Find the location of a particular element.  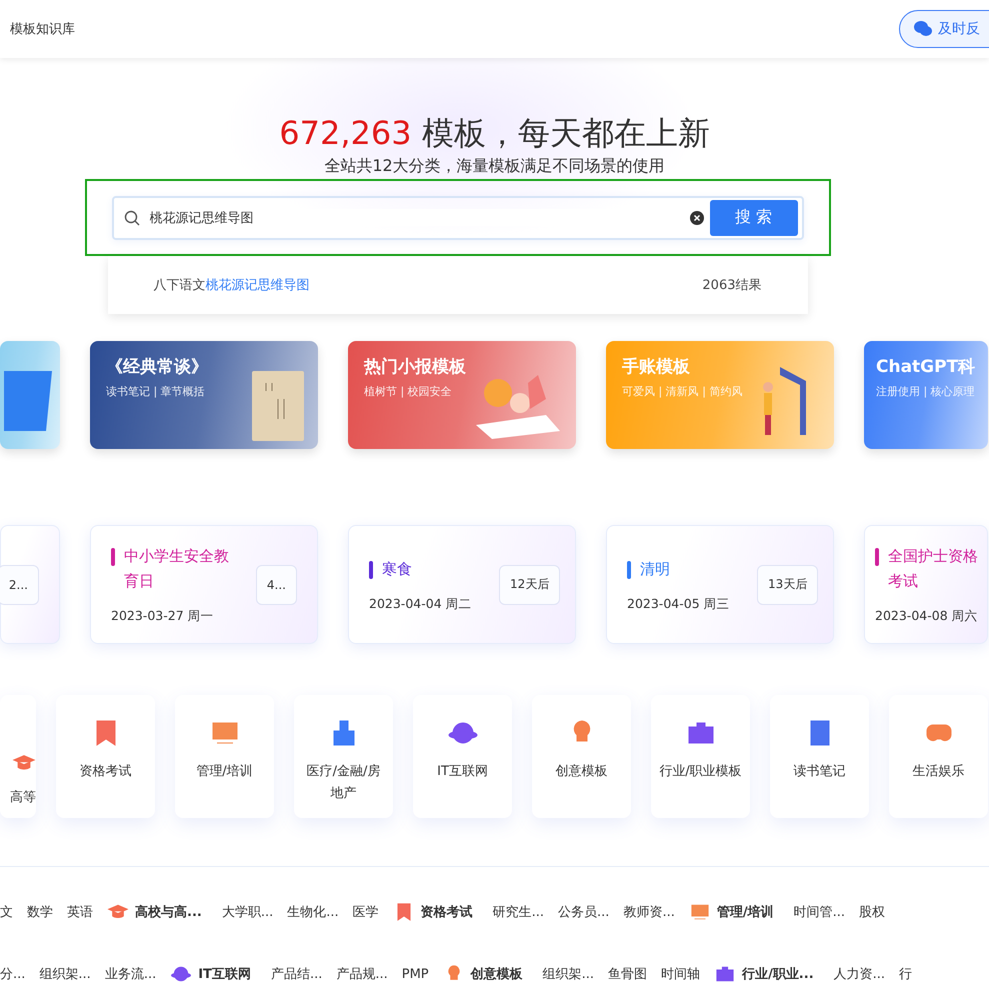

category-label: 创意模板 is located at coordinates (581, 772).